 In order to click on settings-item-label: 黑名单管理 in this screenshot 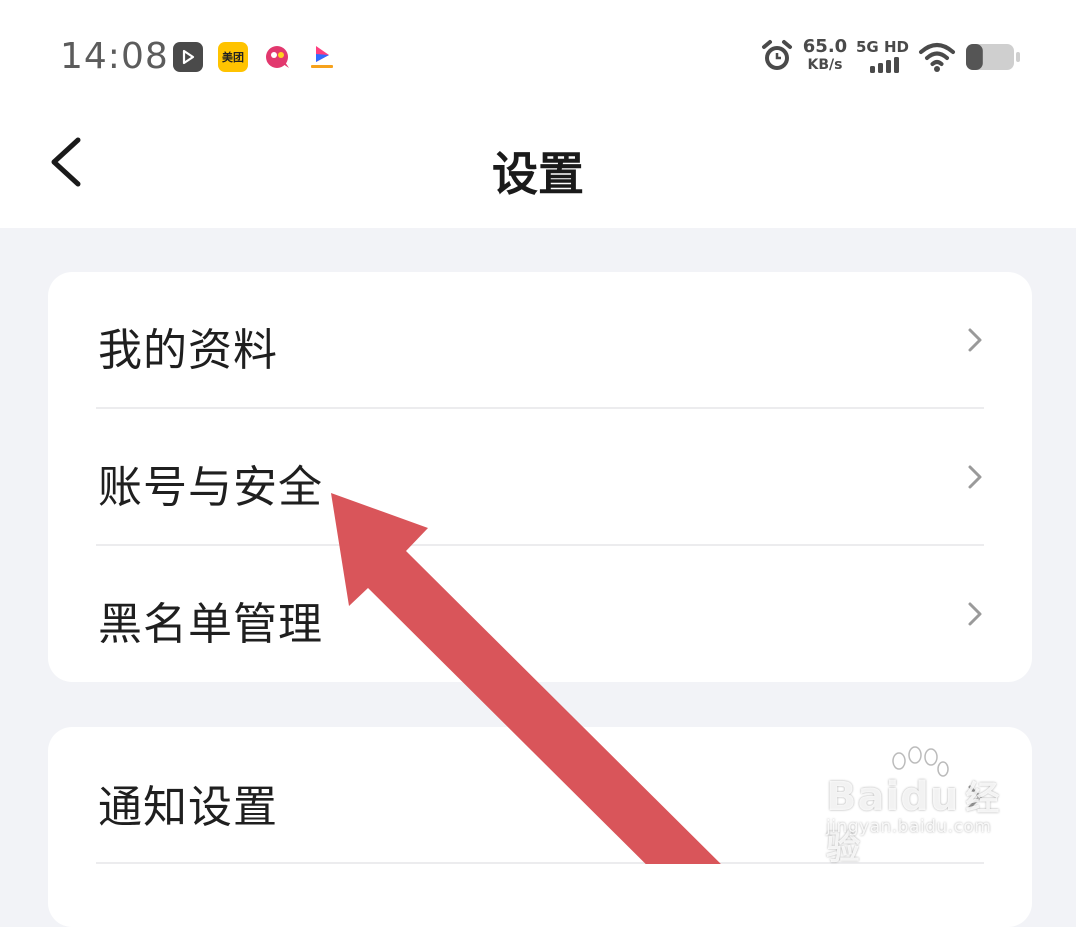, I will do `click(210, 624)`.